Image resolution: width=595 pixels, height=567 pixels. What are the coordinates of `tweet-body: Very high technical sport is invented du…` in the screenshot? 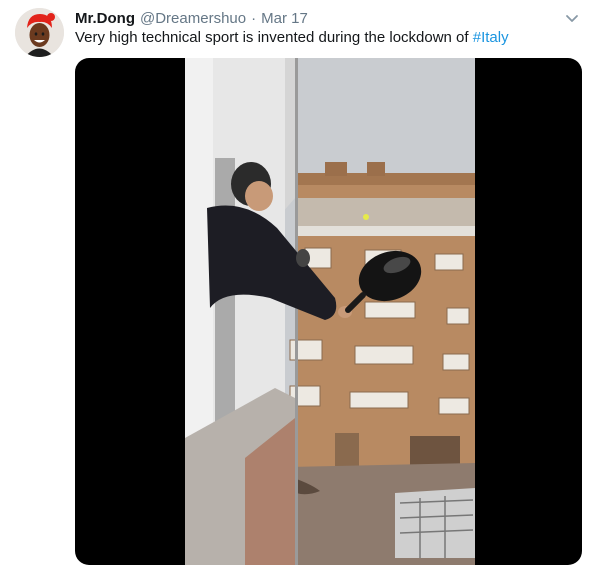 It's located at (274, 37).